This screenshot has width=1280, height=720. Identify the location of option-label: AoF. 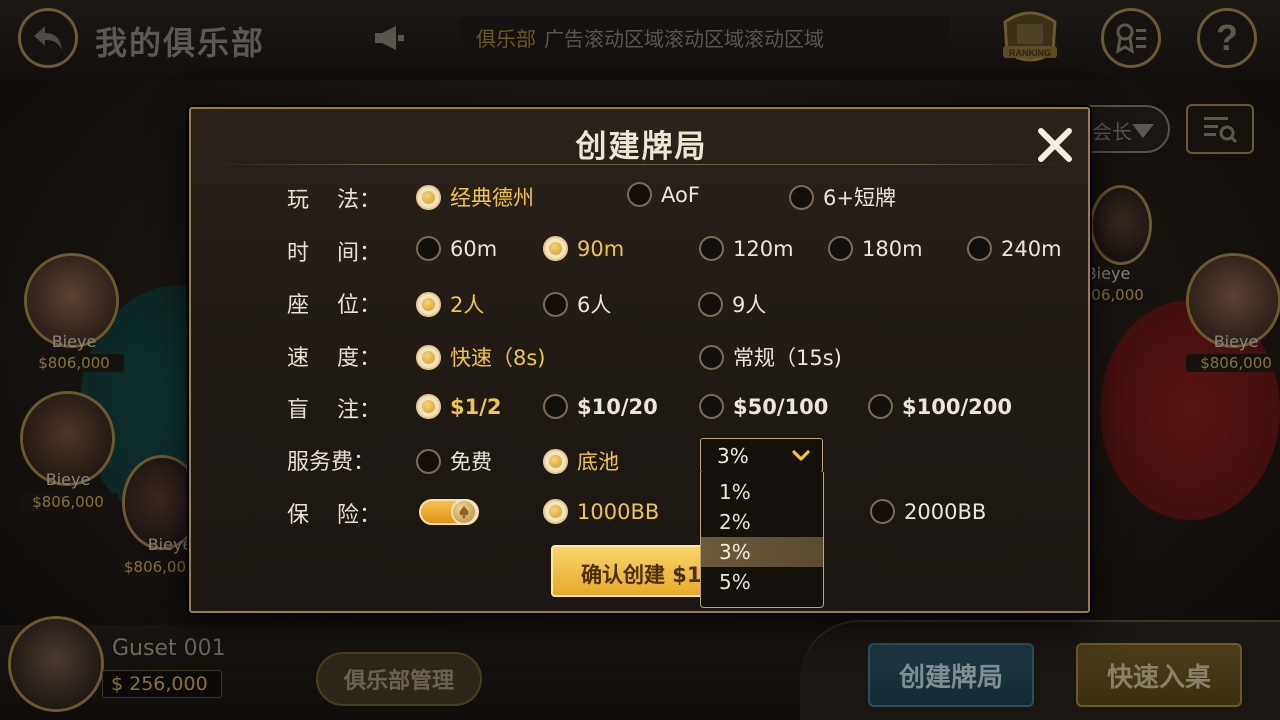
(680, 194).